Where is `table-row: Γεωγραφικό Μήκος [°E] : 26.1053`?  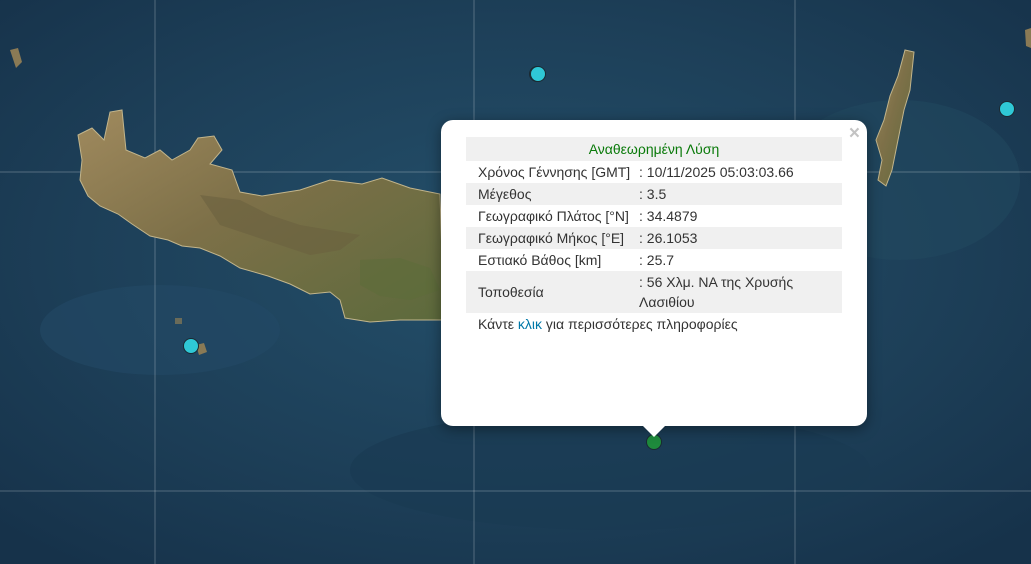
table-row: Γεωγραφικό Μήκος [°E] : 26.1053 is located at coordinates (654, 238).